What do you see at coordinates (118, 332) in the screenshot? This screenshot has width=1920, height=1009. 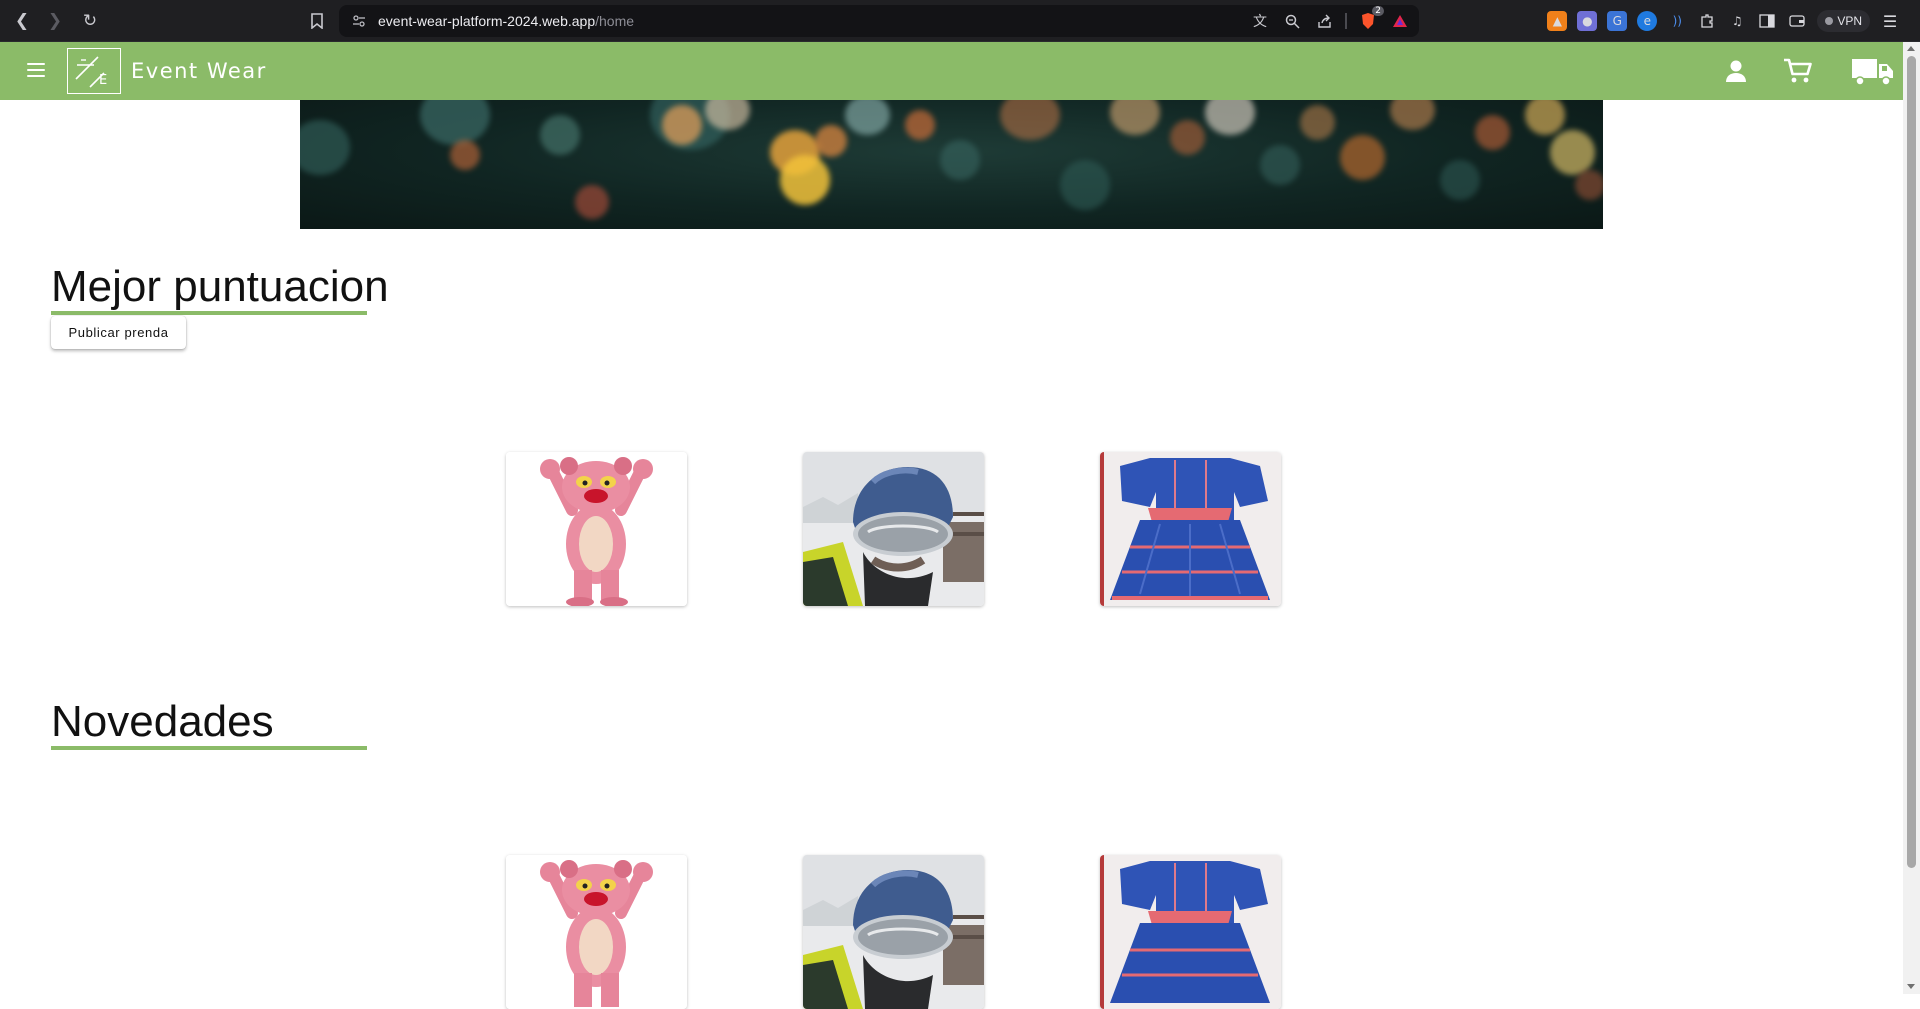 I see `publish-garment-button: Publicar prenda` at bounding box center [118, 332].